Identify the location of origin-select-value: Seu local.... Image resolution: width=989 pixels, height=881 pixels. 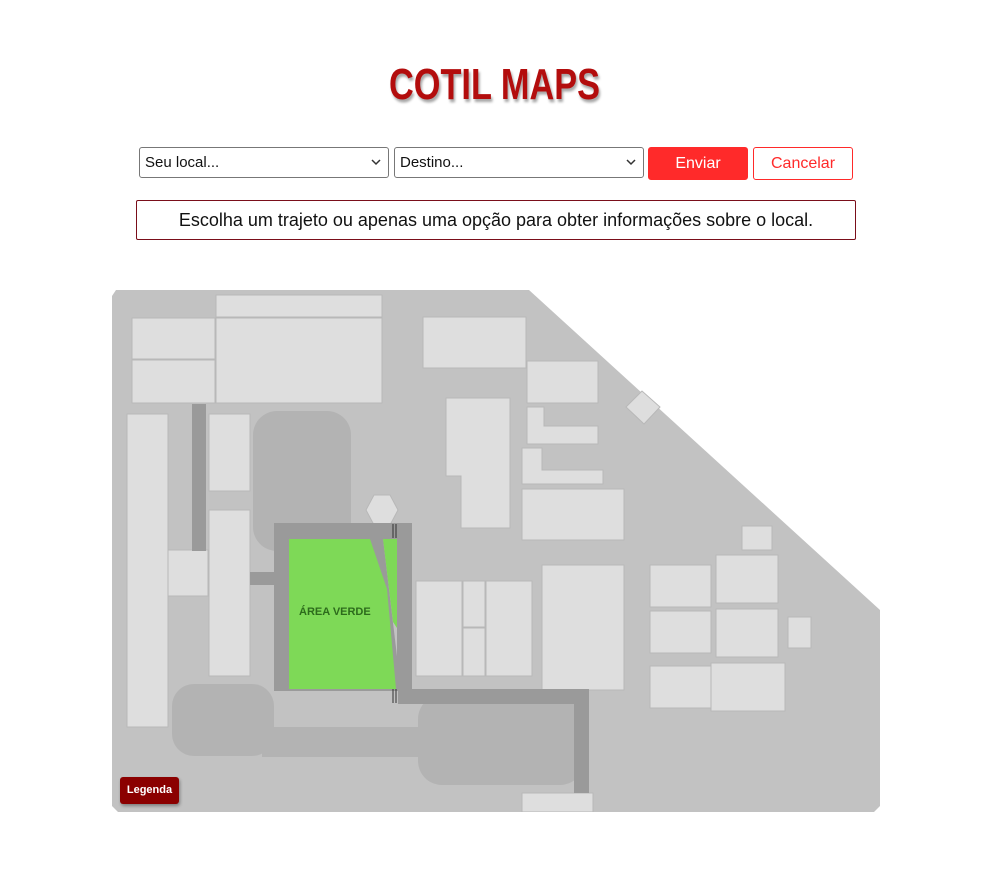
(182, 162).